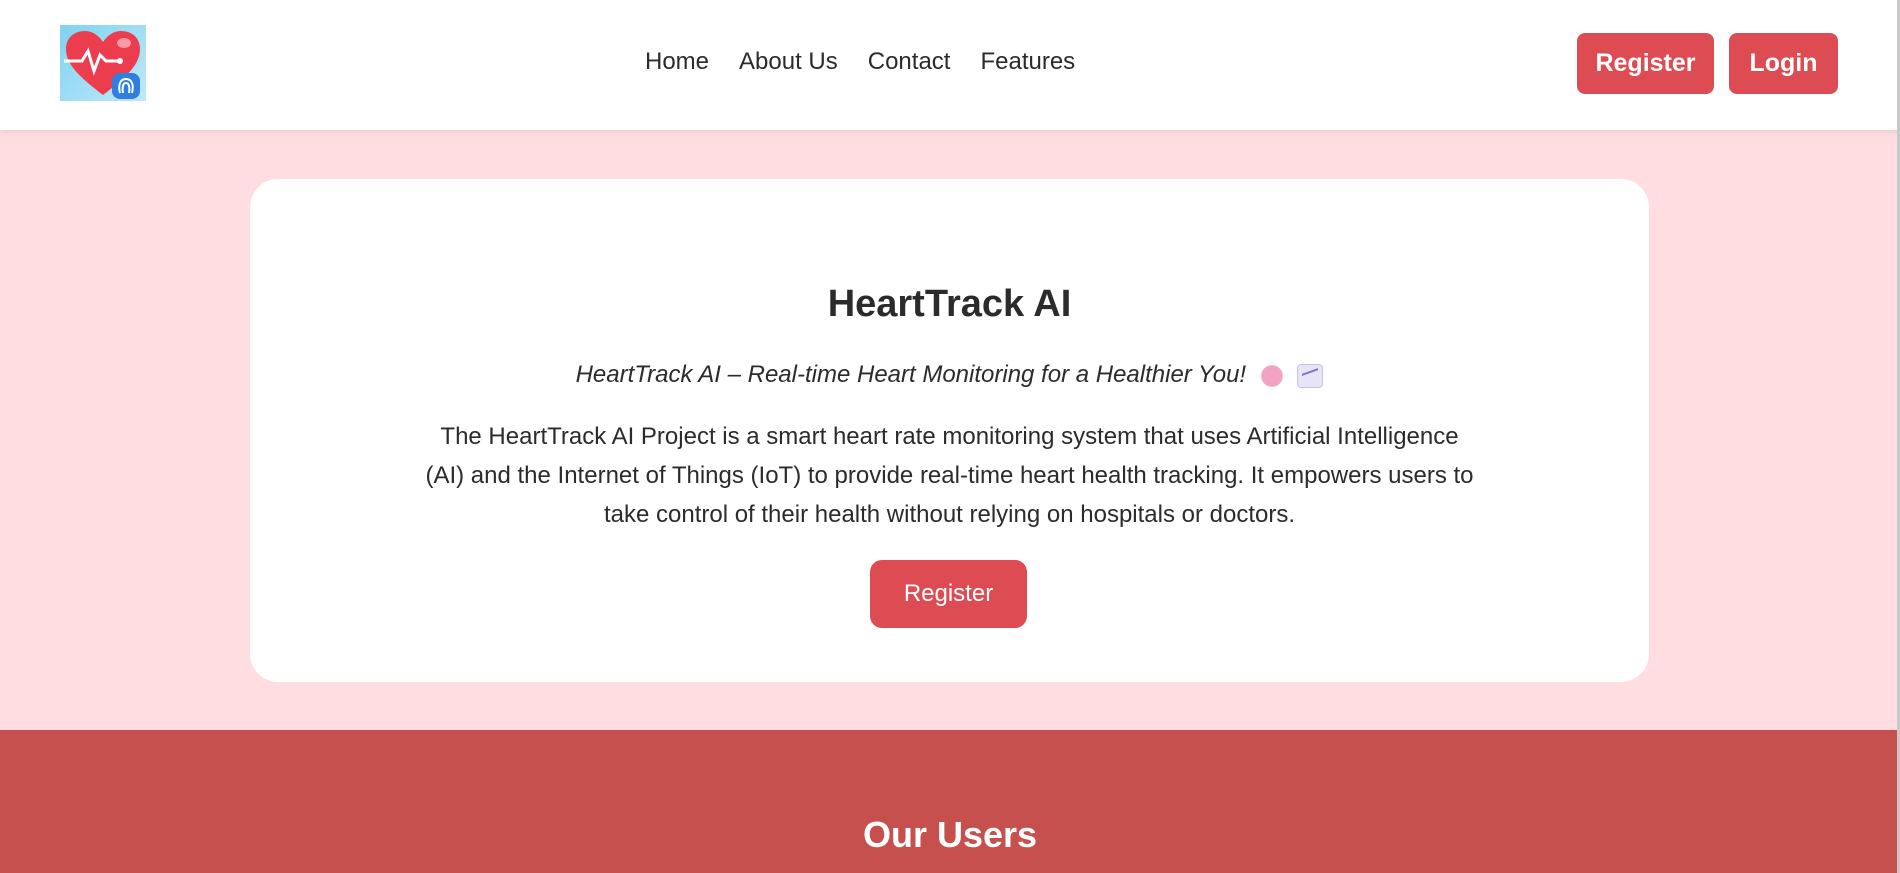 The image size is (1900, 873). Describe the element at coordinates (1310, 375) in the screenshot. I see `chart-increasing-emoji-icon` at that location.